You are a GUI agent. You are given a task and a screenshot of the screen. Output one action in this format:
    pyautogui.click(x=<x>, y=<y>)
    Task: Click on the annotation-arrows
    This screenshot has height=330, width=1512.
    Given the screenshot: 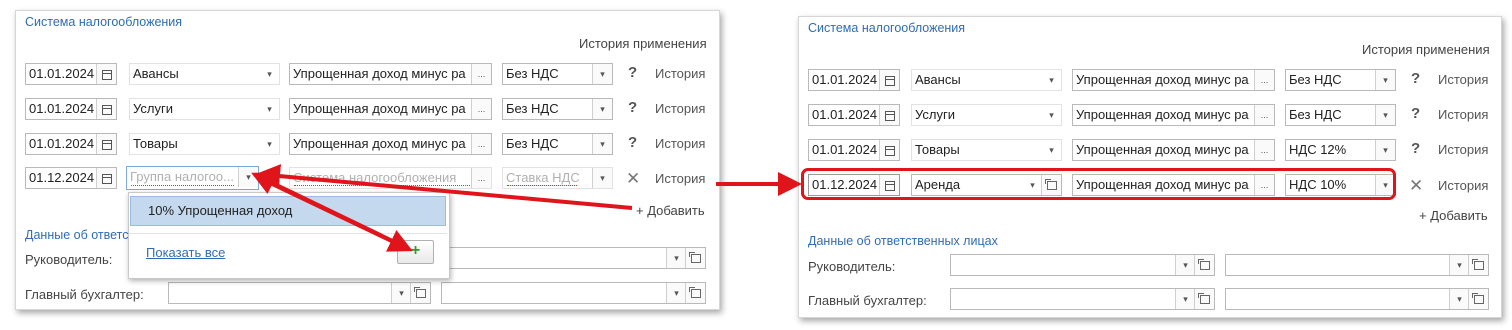 What is the action you would take?
    pyautogui.click(x=526, y=208)
    